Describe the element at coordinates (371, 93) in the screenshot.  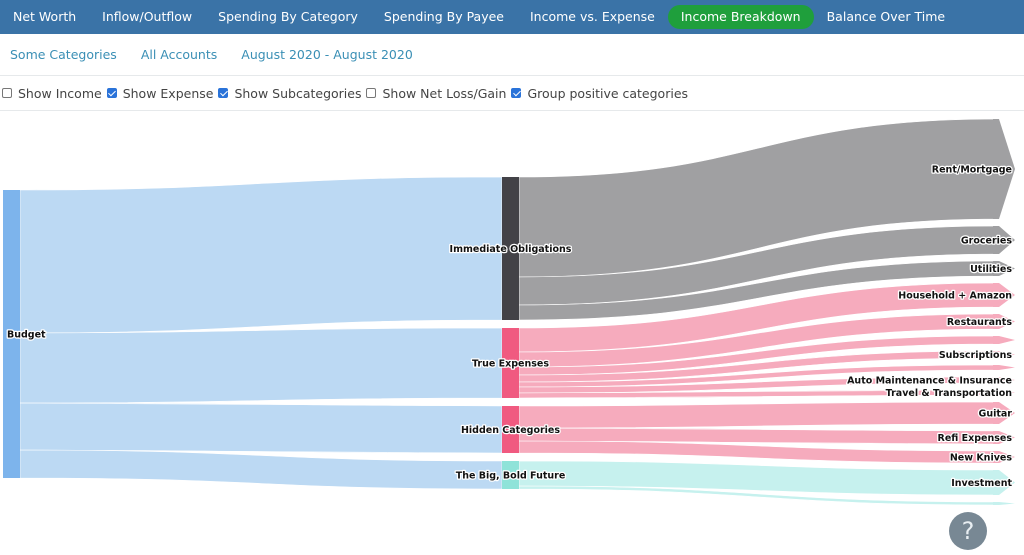
I see `show-net-loss-gain-checkbox` at that location.